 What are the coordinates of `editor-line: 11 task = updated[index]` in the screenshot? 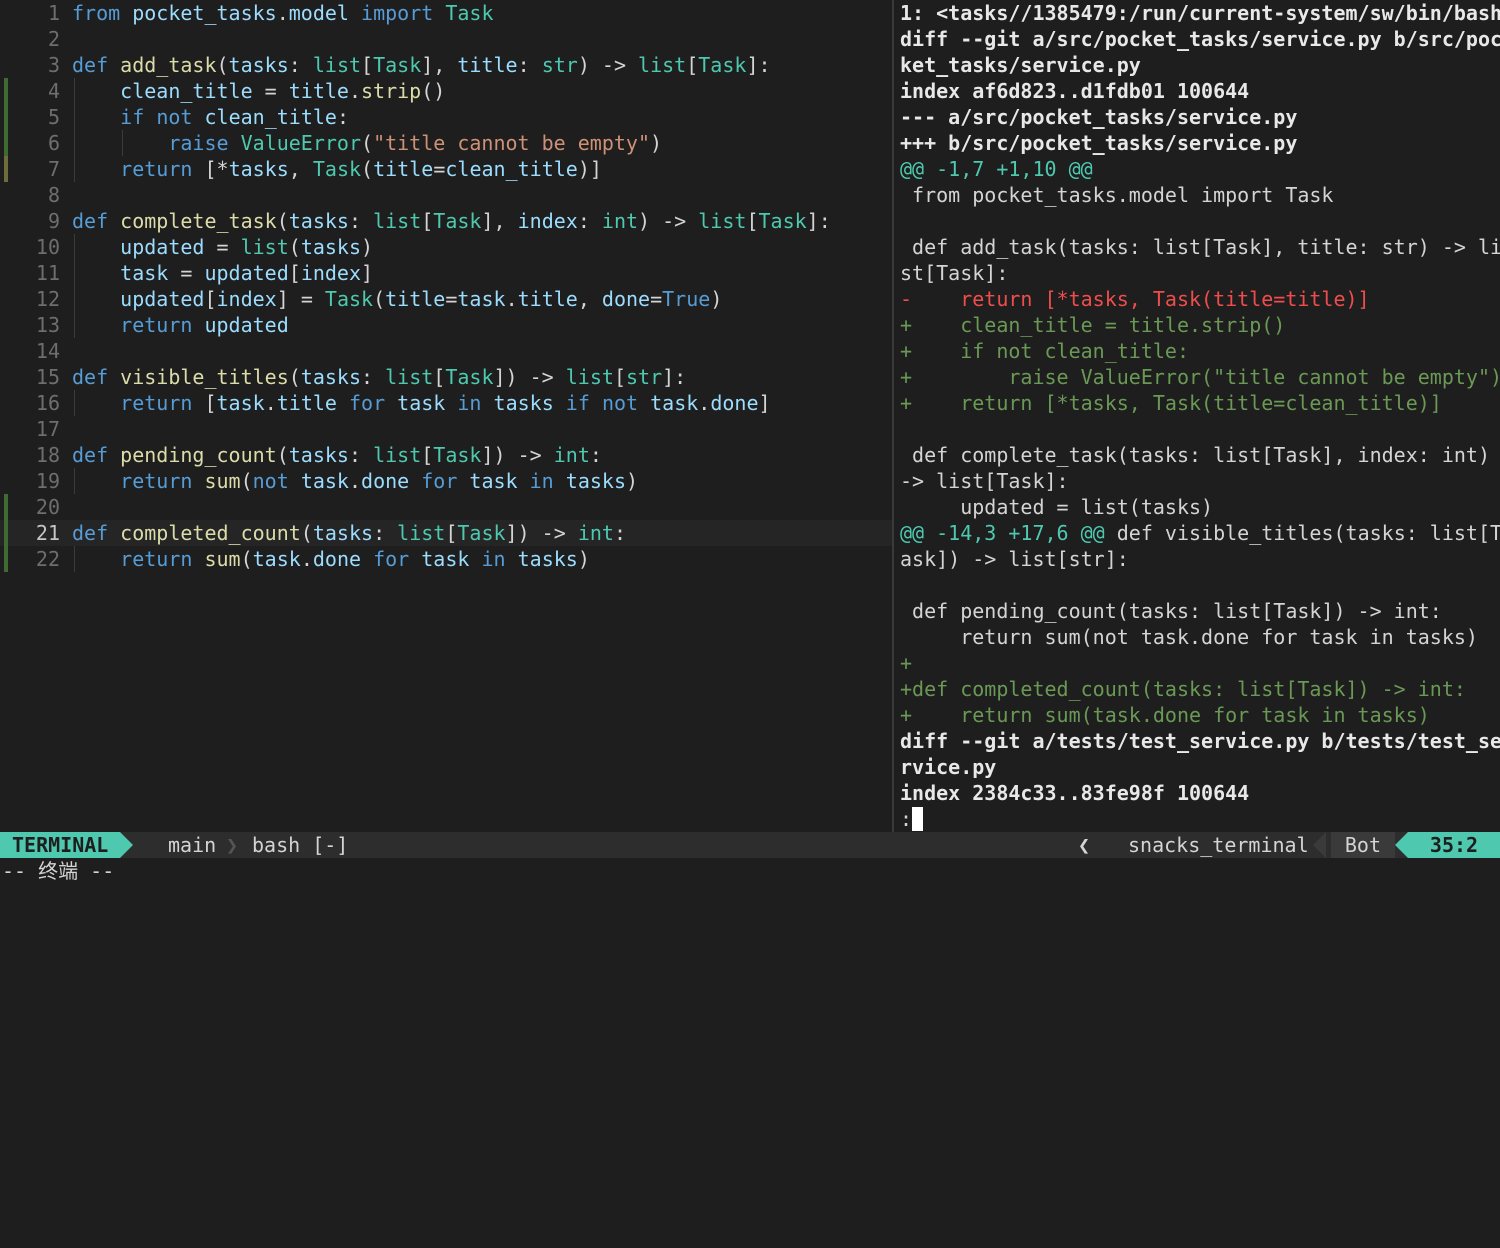 It's located at (446, 273).